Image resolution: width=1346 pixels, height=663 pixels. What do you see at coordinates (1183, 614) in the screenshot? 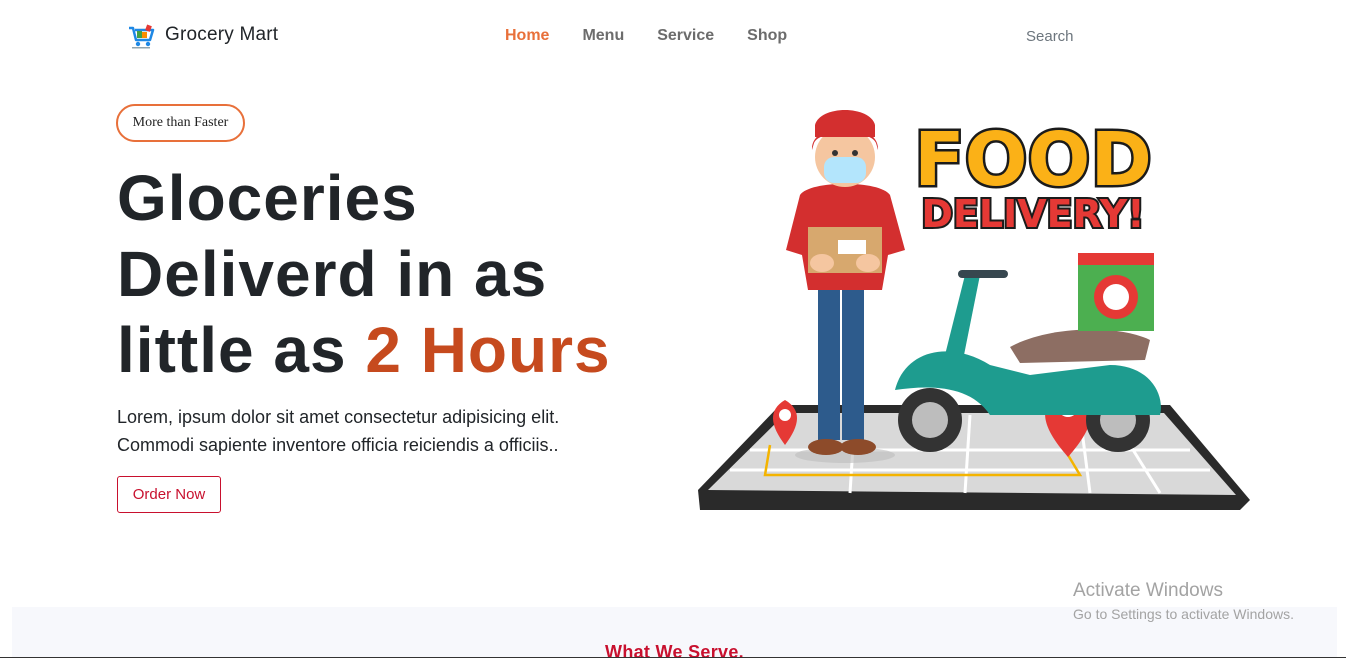
I see `watermark-subtitle: Go to Settings to activate Windows.` at bounding box center [1183, 614].